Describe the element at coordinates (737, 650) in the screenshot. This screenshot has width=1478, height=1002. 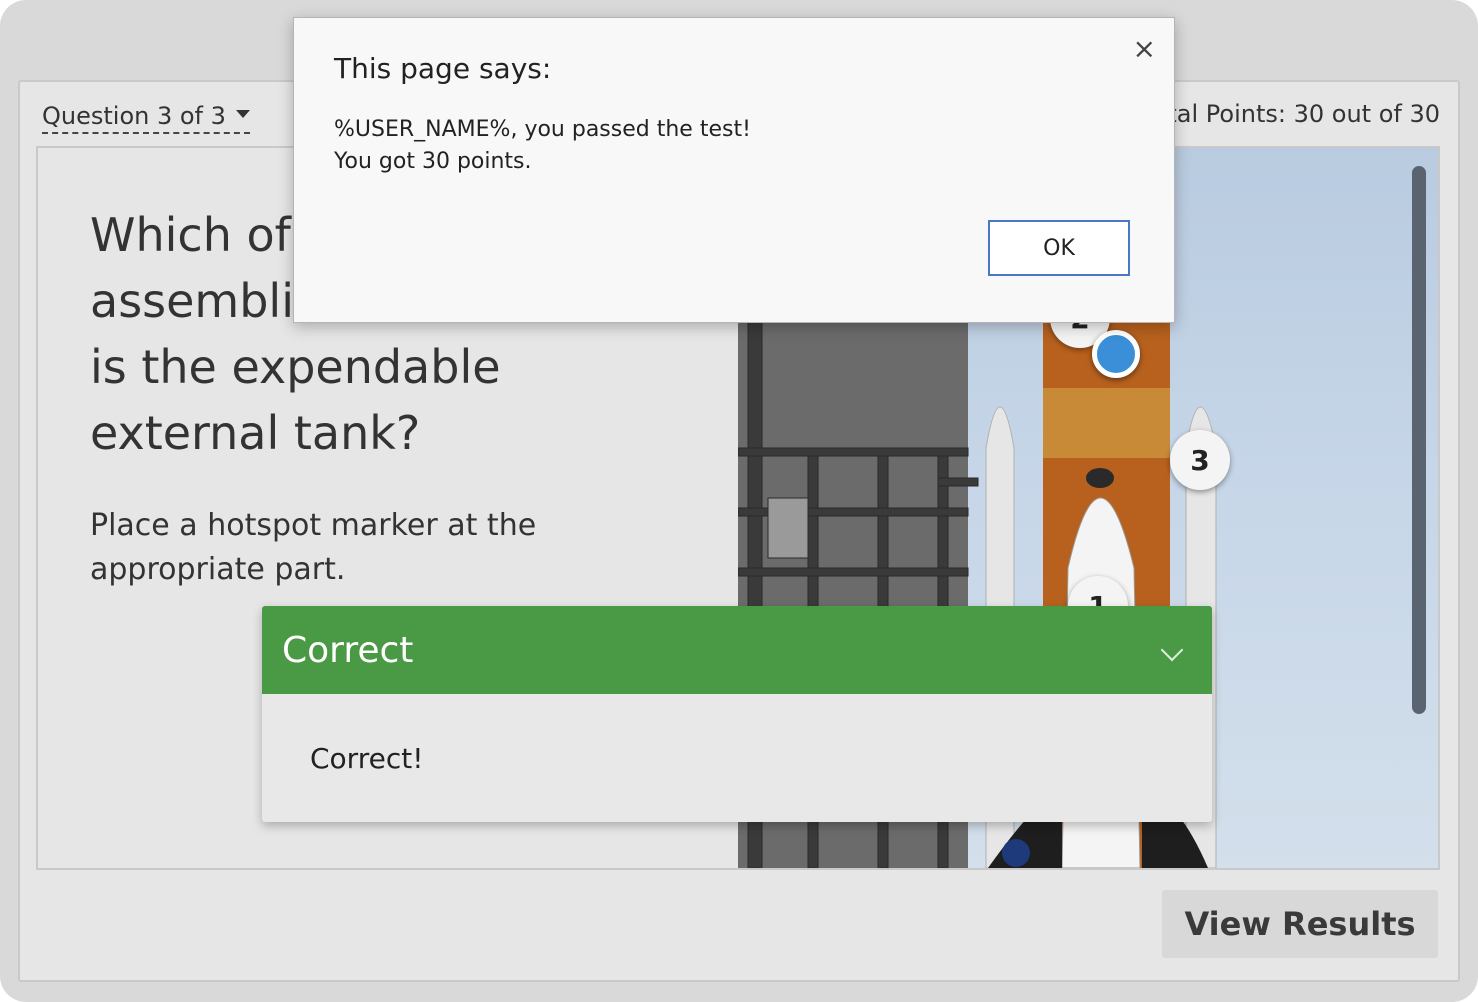
I see `feedback-header: Correct` at that location.